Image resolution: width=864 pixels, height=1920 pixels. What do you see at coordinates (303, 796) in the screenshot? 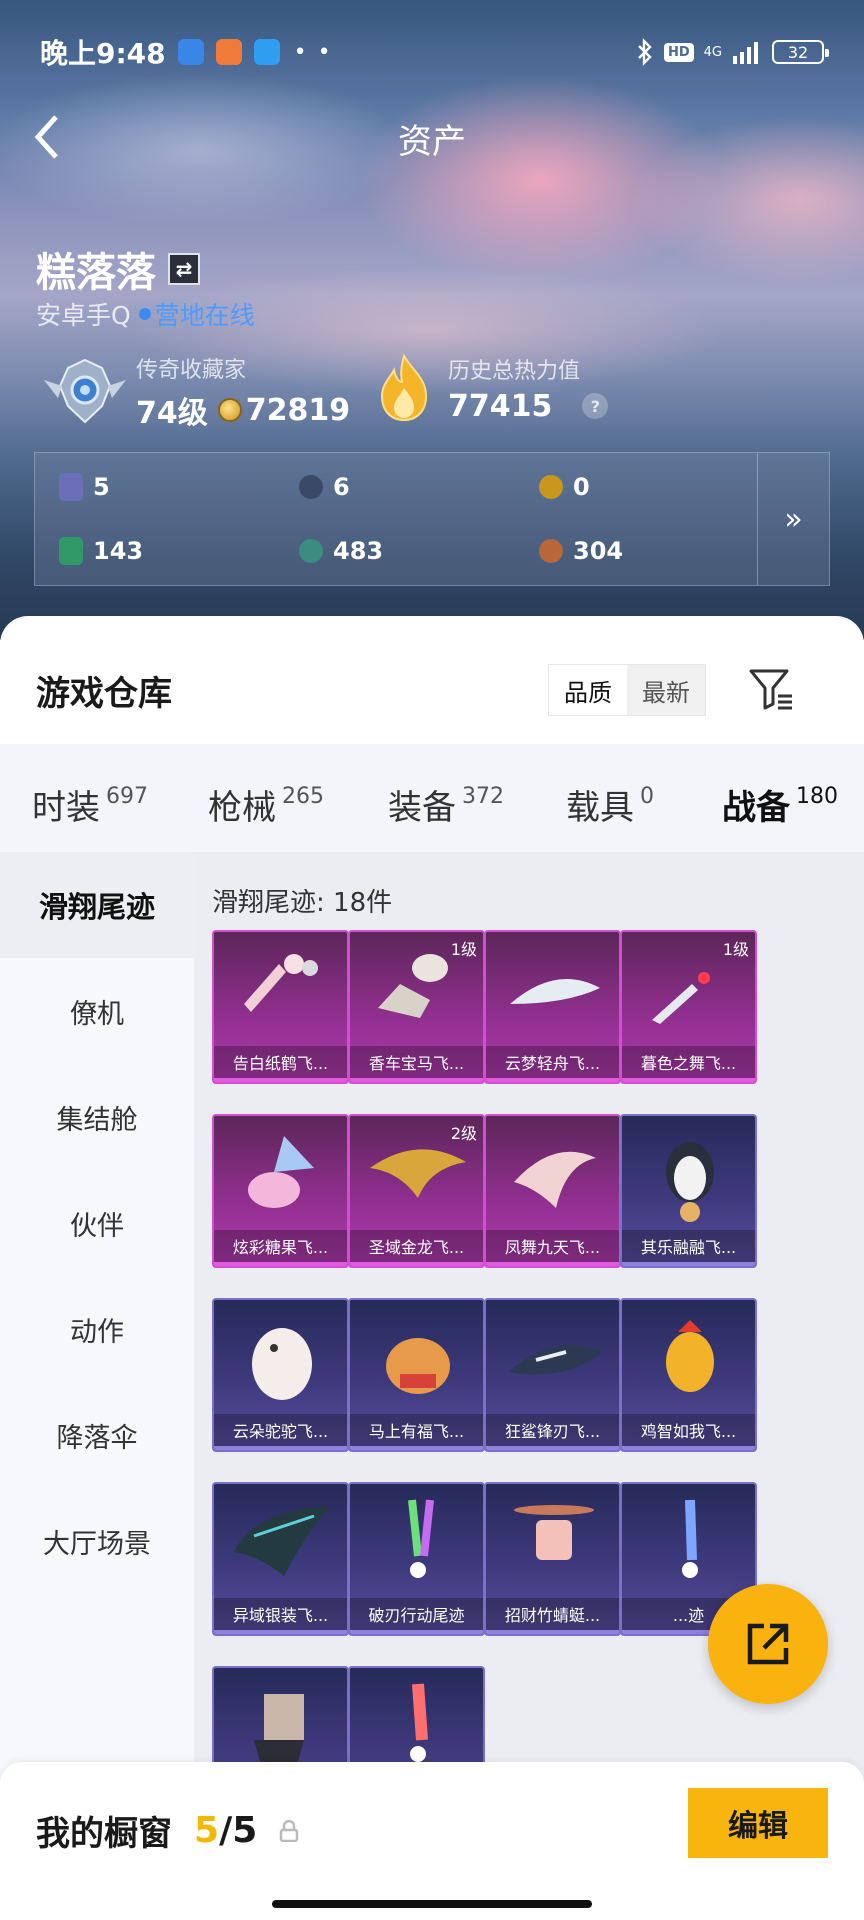
I see `tab-count: 265` at bounding box center [303, 796].